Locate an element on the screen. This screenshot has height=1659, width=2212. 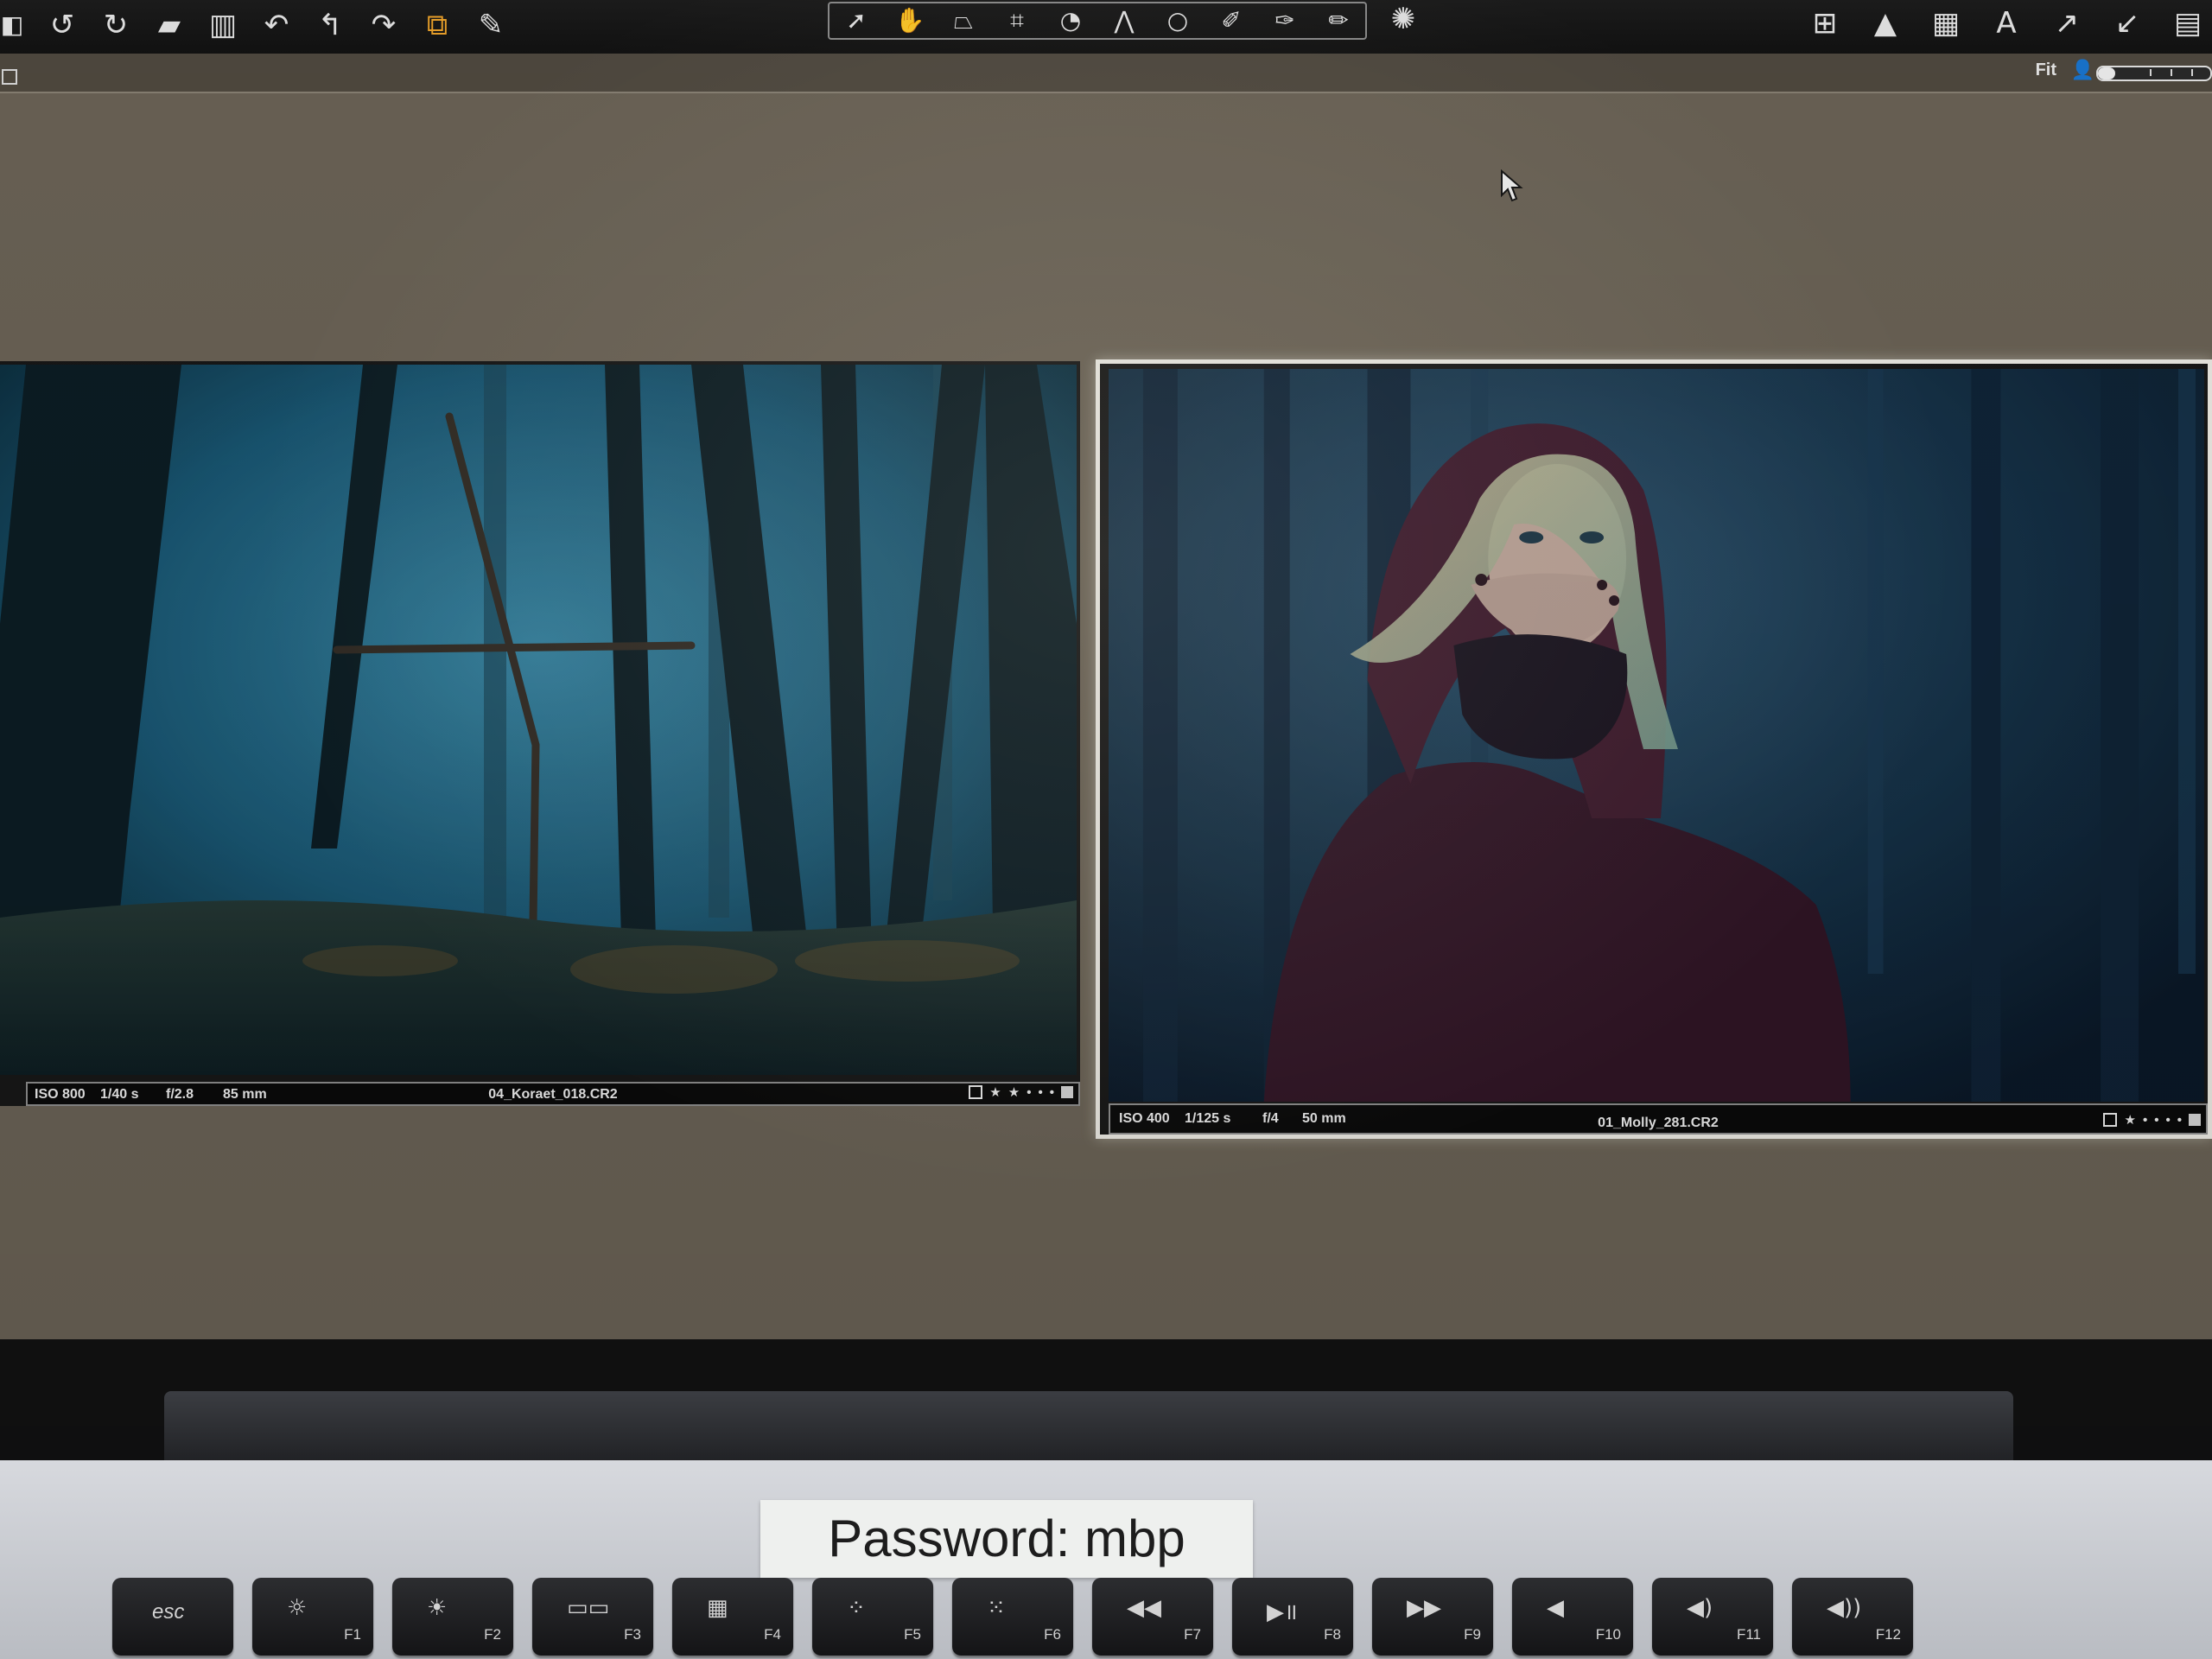
zoom-fit-label: Fit is located at coordinates (2046, 70).